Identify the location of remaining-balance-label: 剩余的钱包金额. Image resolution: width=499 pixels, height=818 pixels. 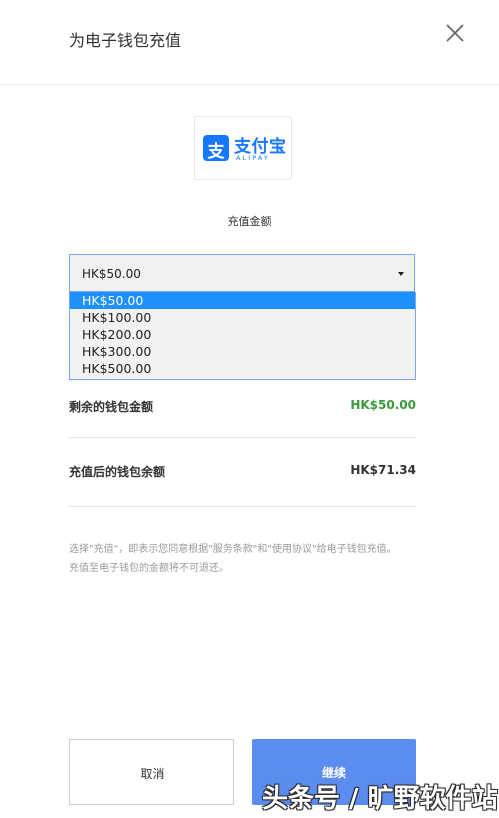
(111, 407).